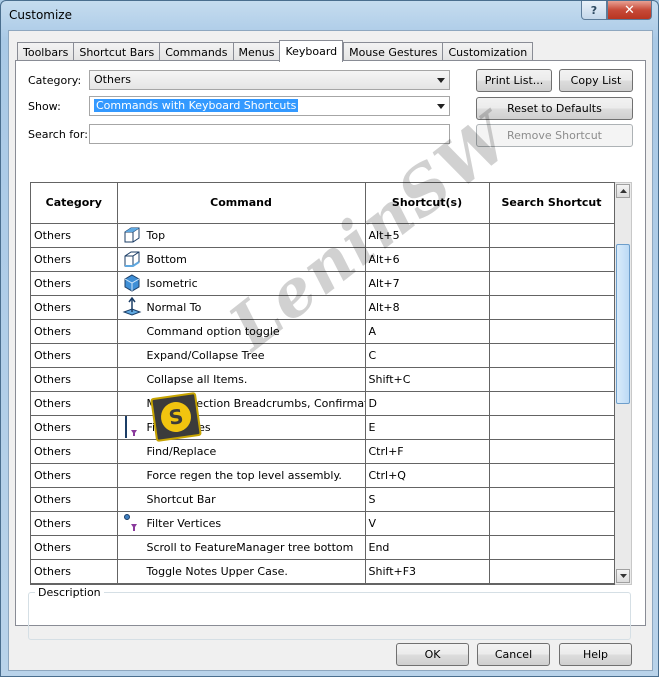 This screenshot has height=677, width=659. Describe the element at coordinates (44, 106) in the screenshot. I see `show-label: Show:` at that location.